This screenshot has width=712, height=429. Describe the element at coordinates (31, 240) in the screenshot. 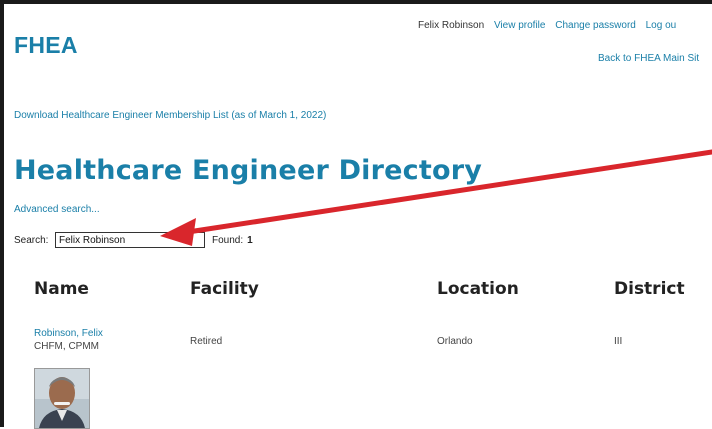

I see `search-label: Search:` at that location.